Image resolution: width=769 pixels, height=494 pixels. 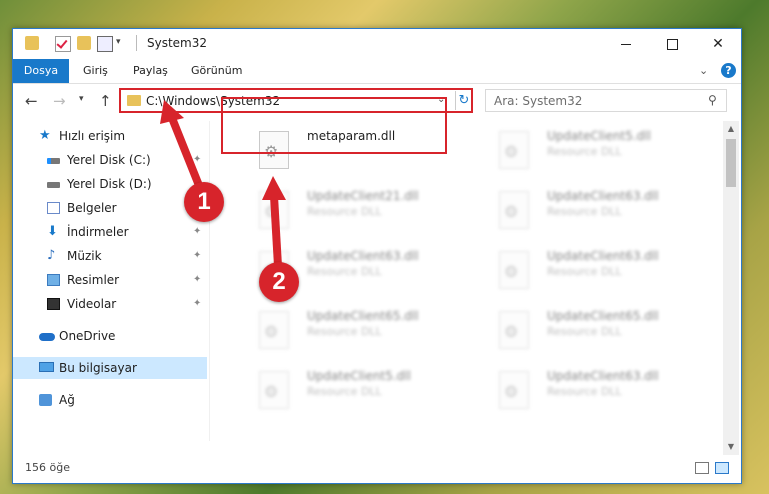 What do you see at coordinates (728, 70) in the screenshot?
I see `help-icon: ?` at bounding box center [728, 70].